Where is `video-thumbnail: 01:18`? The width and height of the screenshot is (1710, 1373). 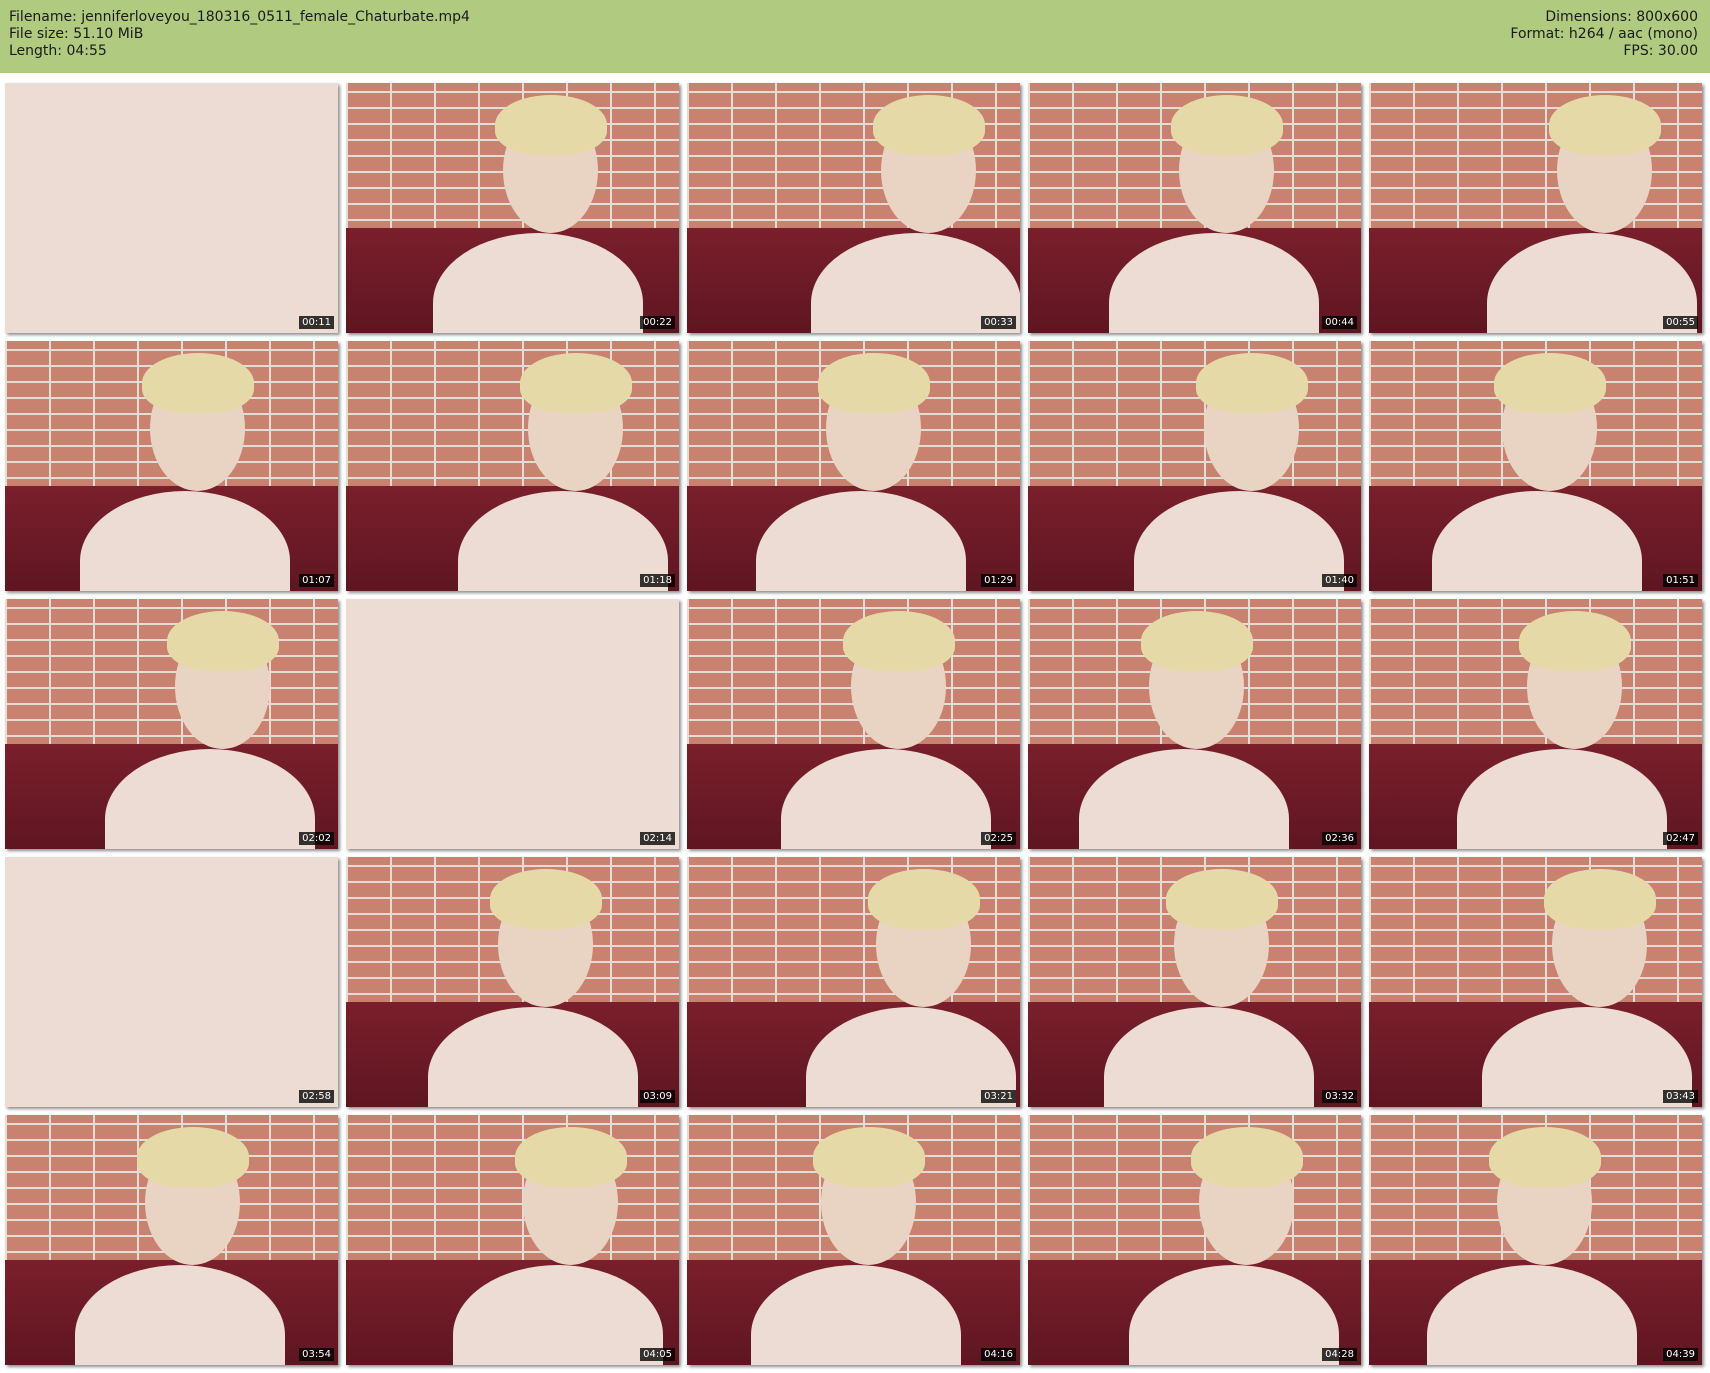 video-thumbnail: 01:18 is located at coordinates (512, 466).